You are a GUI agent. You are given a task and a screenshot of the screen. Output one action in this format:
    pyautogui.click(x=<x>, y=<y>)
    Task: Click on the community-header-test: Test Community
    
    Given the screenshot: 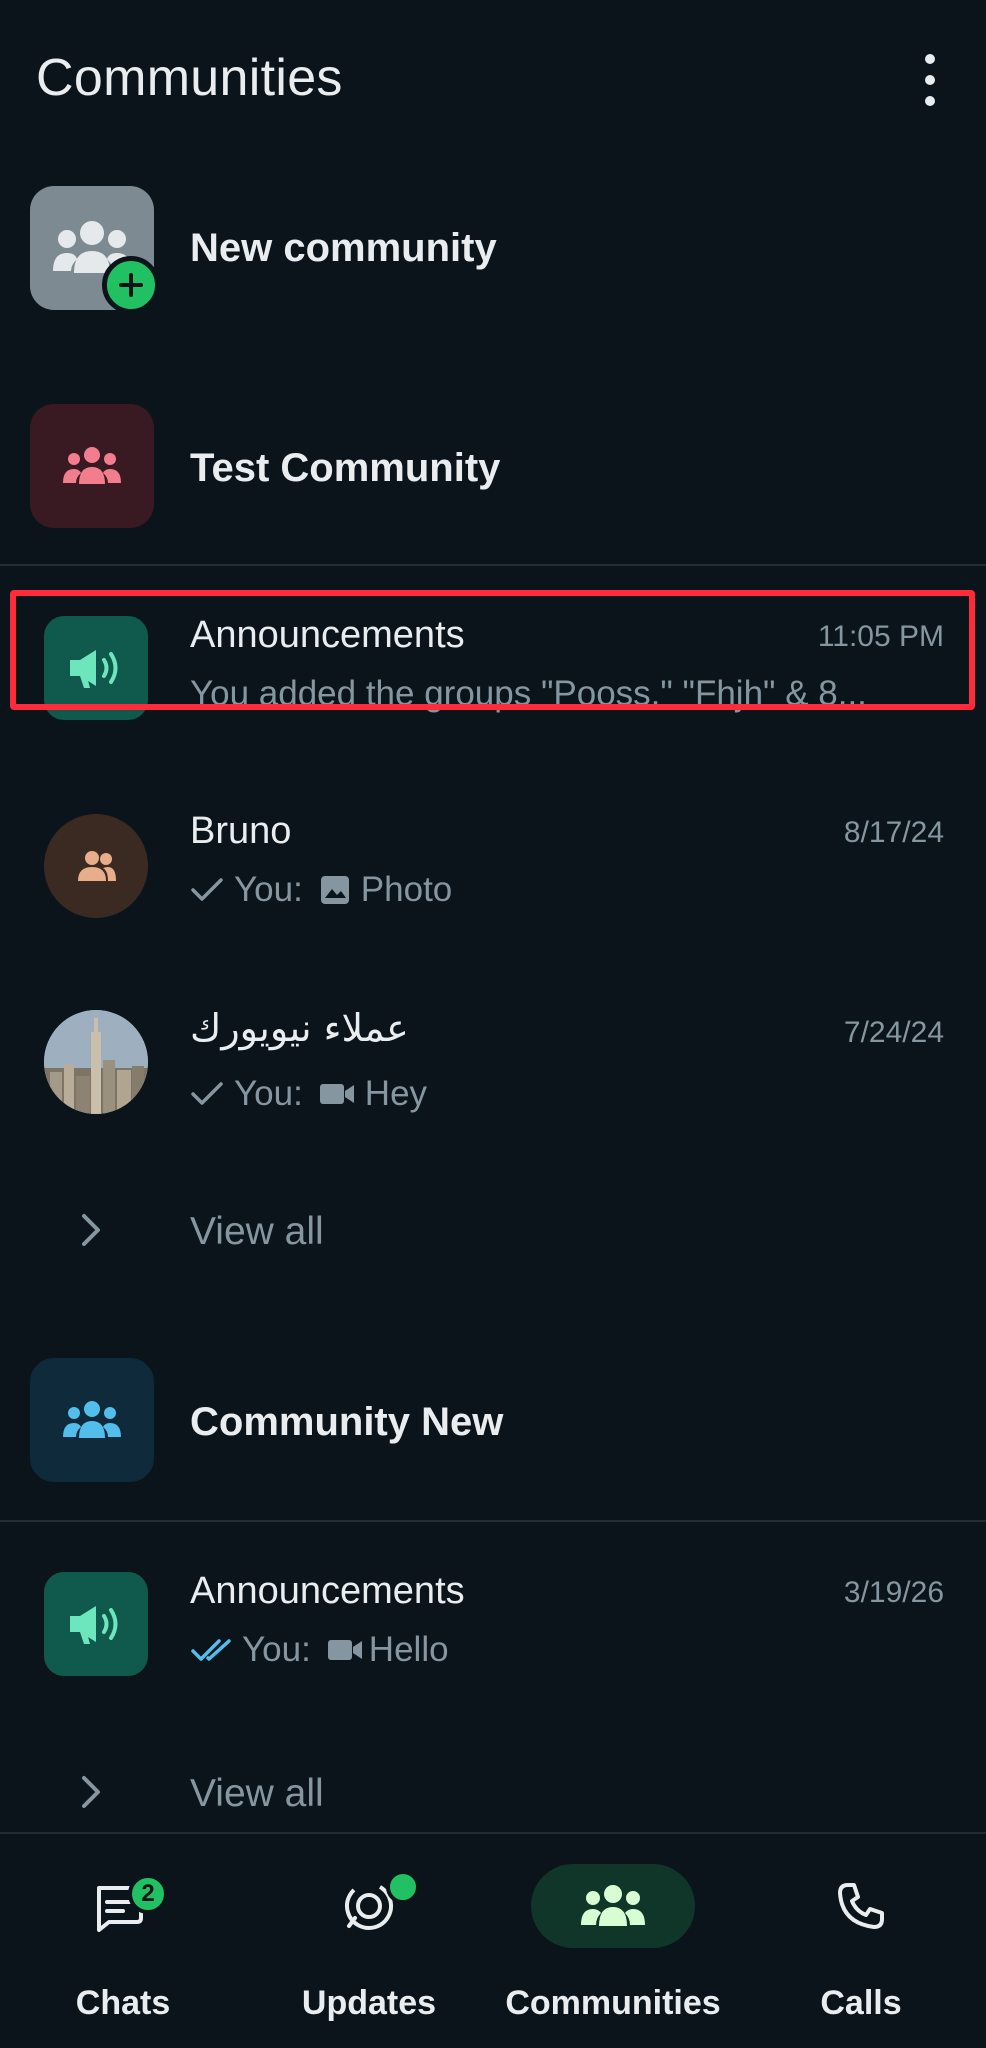 What is the action you would take?
    pyautogui.click(x=493, y=469)
    